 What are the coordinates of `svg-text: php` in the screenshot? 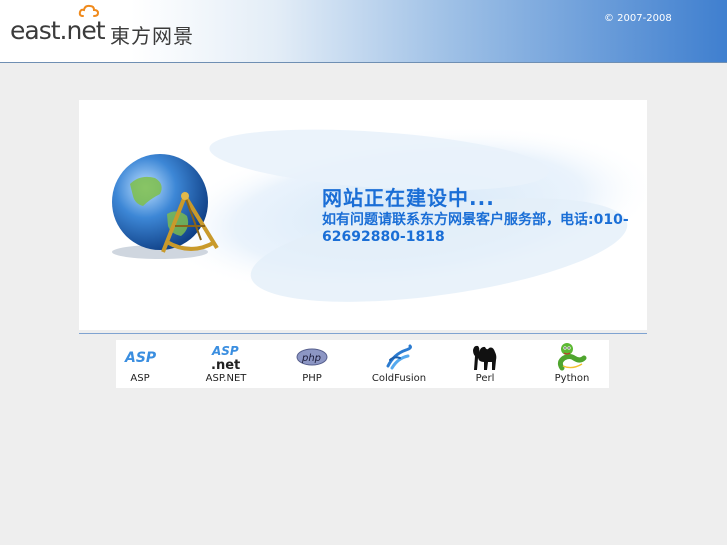 It's located at (311, 358).